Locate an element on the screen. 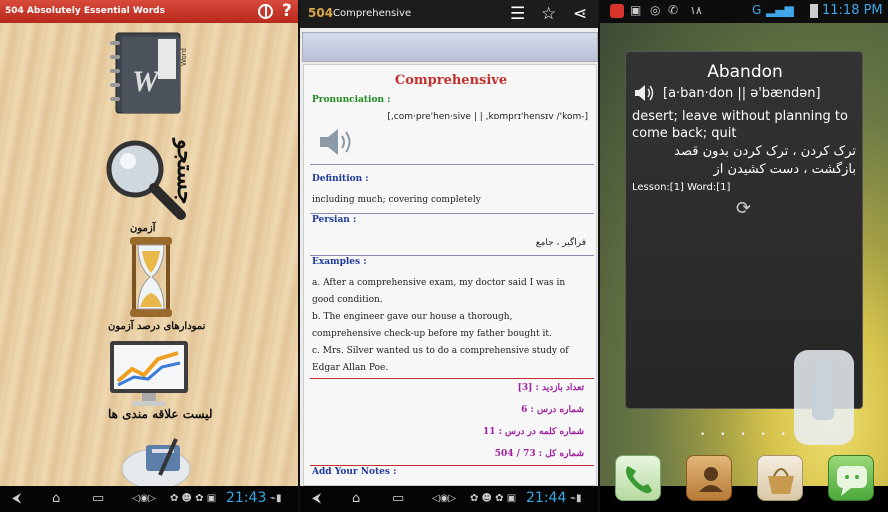  word-title: Comprehensive is located at coordinates (451, 80).